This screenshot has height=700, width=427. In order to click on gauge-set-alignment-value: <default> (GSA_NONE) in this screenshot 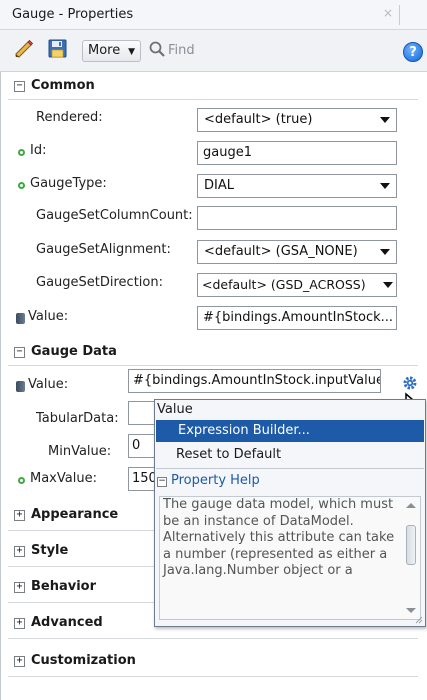, I will do `click(281, 251)`.